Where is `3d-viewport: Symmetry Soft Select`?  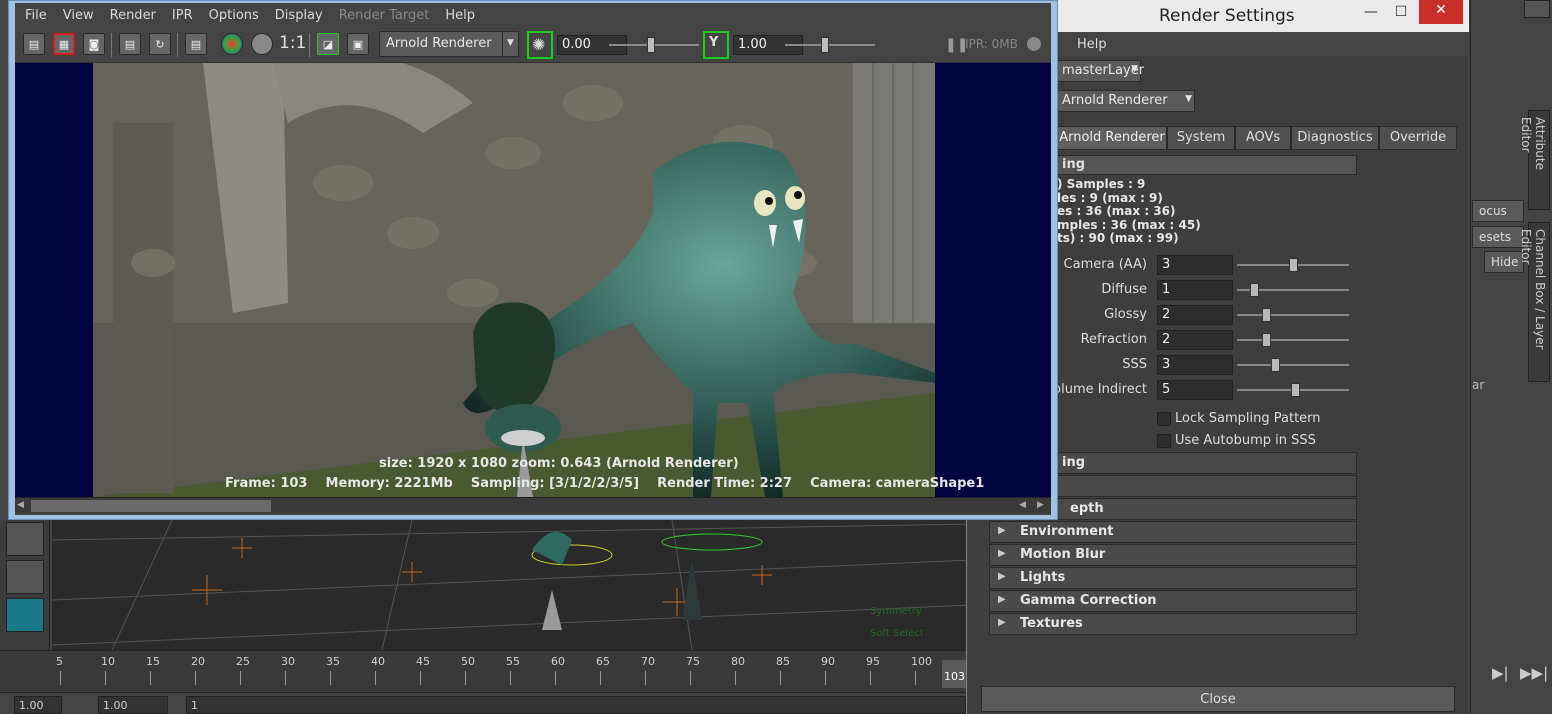 3d-viewport: Symmetry Soft Select is located at coordinates (512, 585).